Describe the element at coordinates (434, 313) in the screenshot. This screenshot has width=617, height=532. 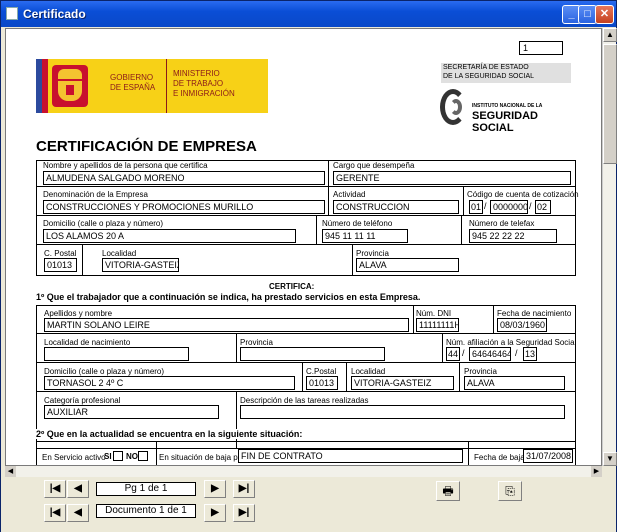
I see `dni-label: Núm. DNI` at that location.